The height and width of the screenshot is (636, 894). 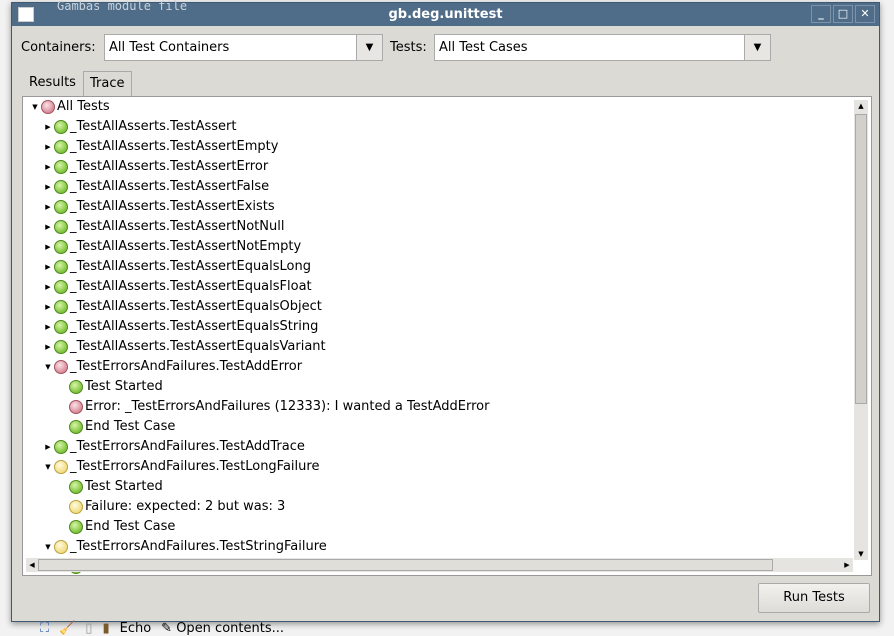 I want to click on tests-value: All Test Cases, so click(x=483, y=47).